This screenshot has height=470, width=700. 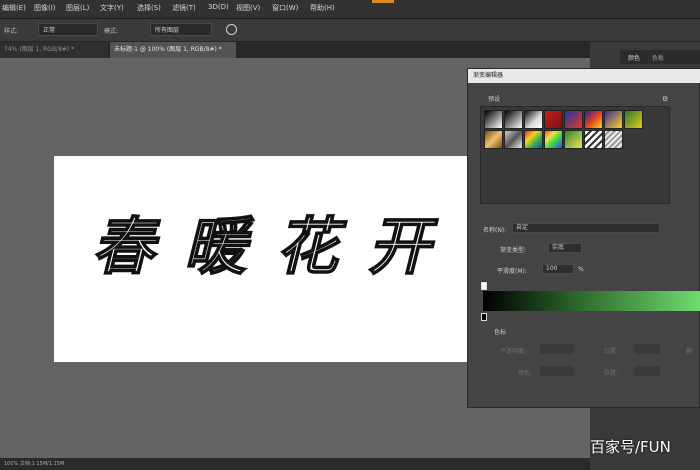 What do you see at coordinates (11, 31) in the screenshot?
I see `style-label: 样式:` at bounding box center [11, 31].